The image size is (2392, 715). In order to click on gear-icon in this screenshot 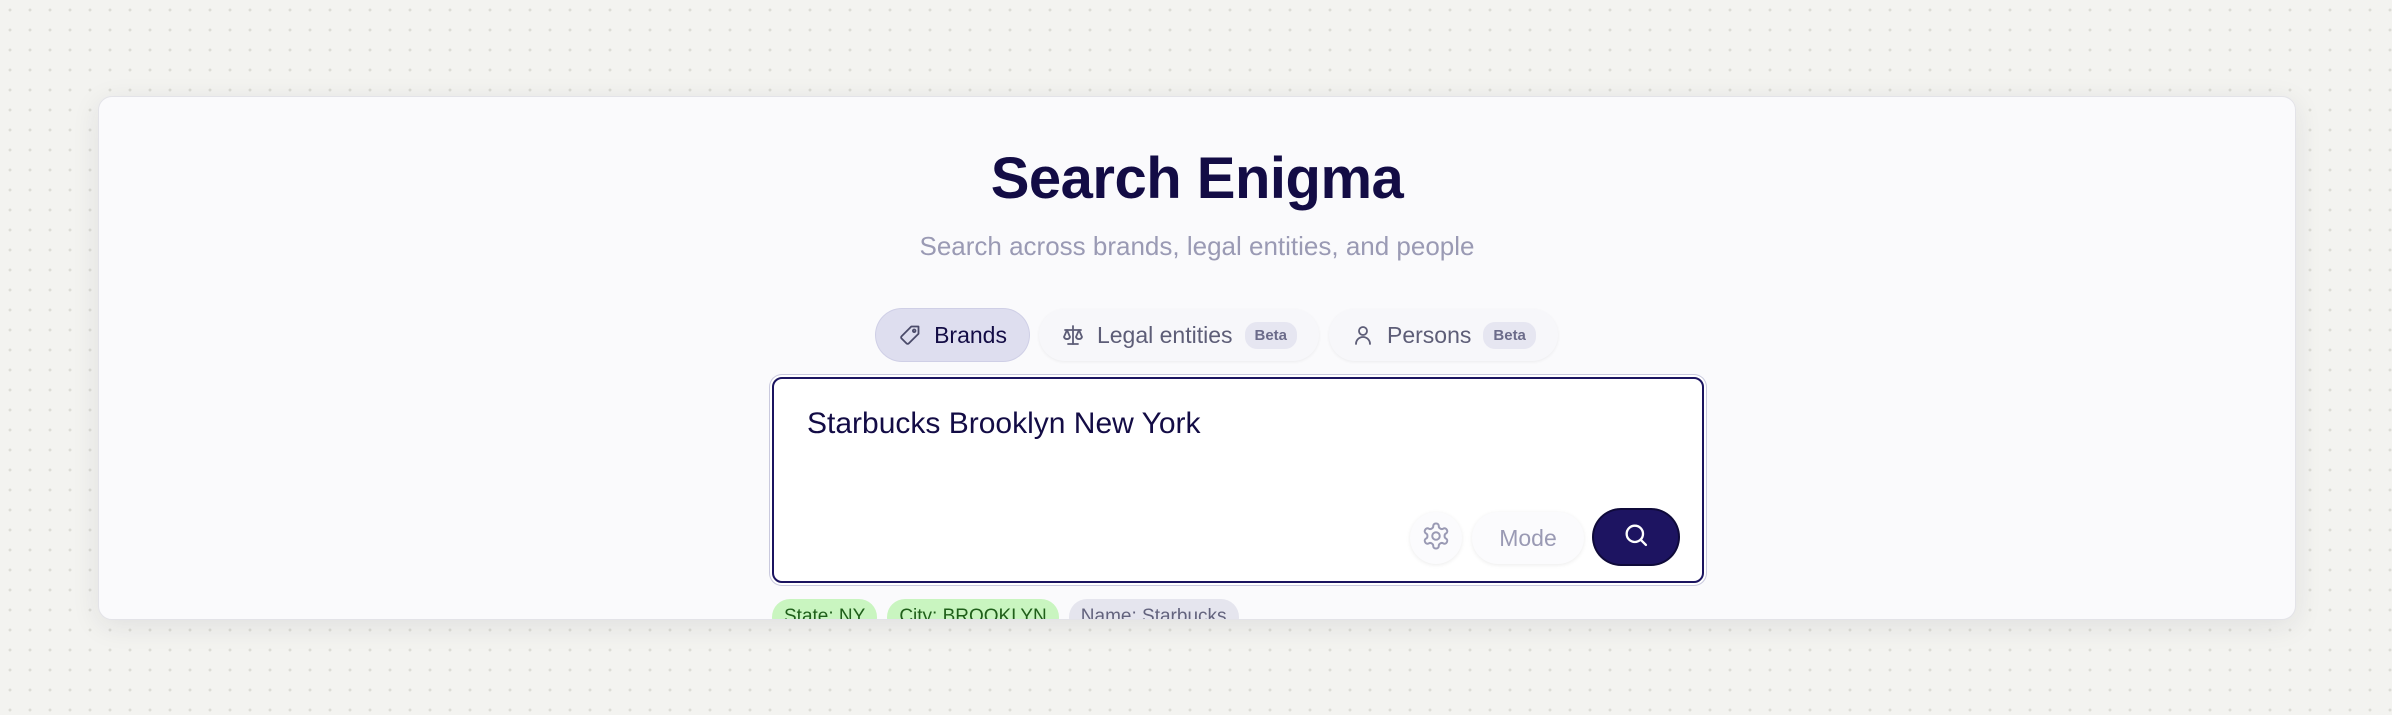, I will do `click(1436, 538)`.